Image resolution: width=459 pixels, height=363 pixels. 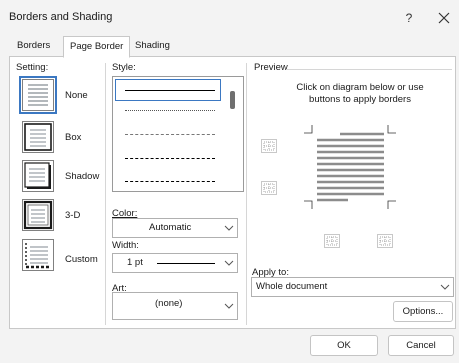 I want to click on width-line-sample, so click(x=186, y=263).